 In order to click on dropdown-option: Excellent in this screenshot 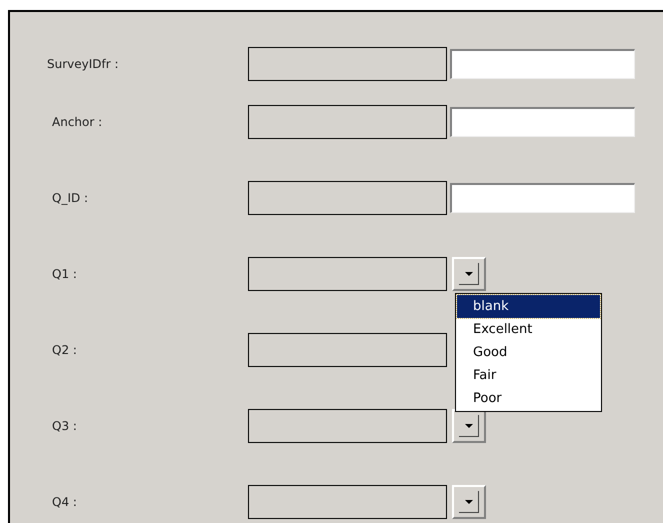, I will do `click(528, 329)`.